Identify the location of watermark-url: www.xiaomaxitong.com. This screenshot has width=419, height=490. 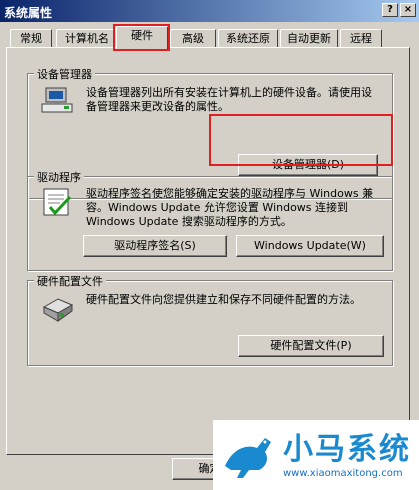
(343, 473).